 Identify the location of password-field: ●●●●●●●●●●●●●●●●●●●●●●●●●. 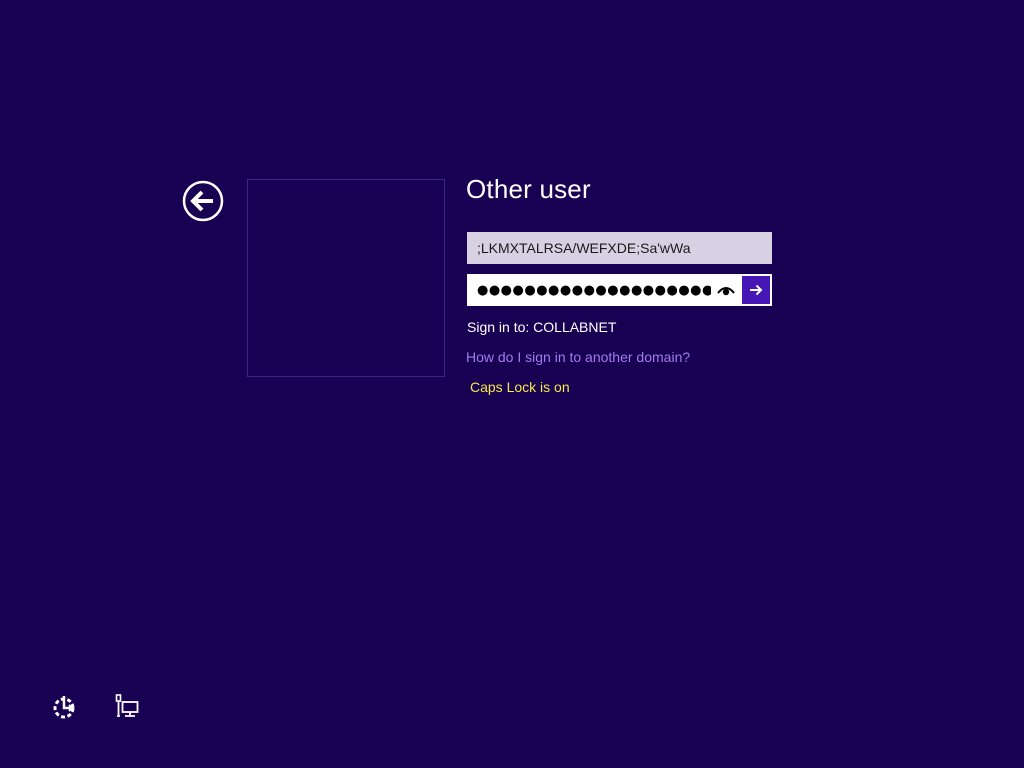
(589, 290).